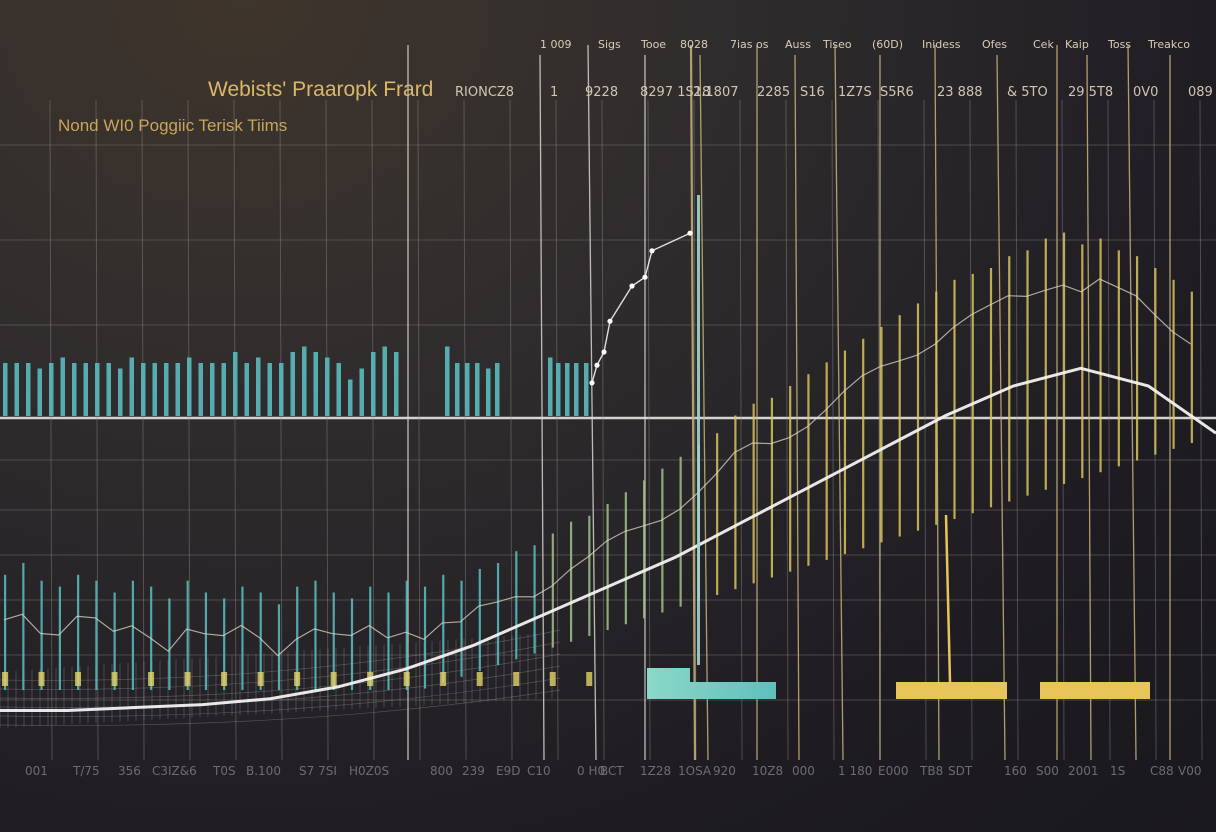 The image size is (1216, 832). Describe the element at coordinates (1027, 92) in the screenshot. I see `value-label: & 5TO` at that location.